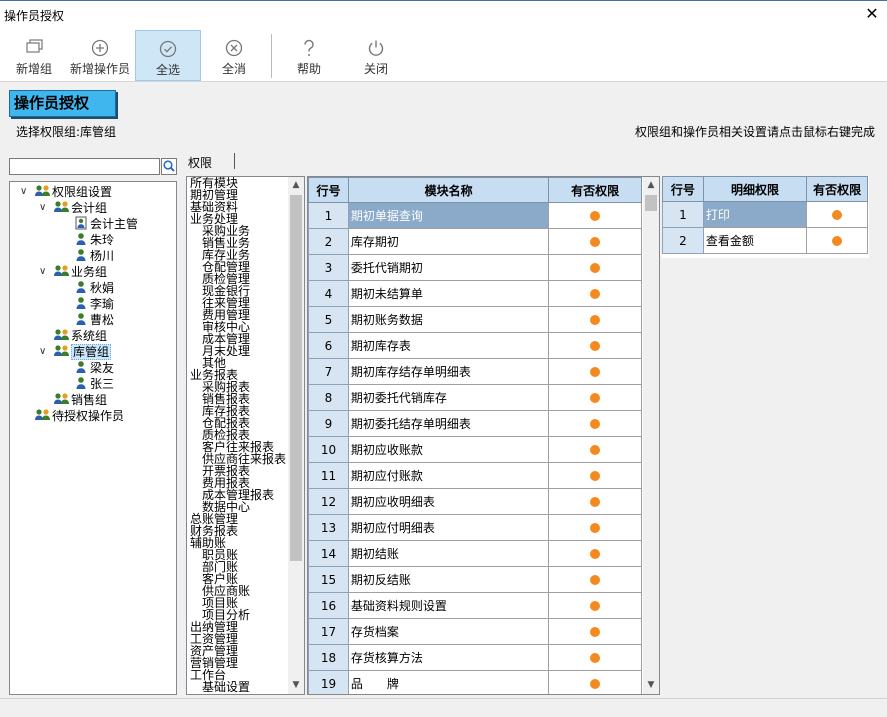 The image size is (887, 717). Describe the element at coordinates (226, 471) in the screenshot. I see `module-list-item: 开票报表` at that location.